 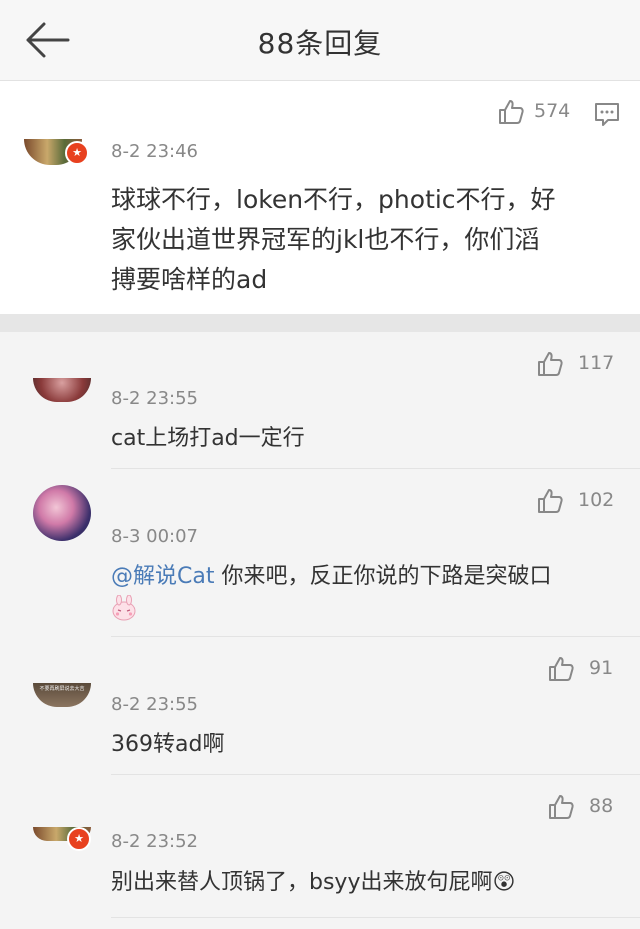 What do you see at coordinates (154, 841) in the screenshot?
I see `comment-time: 8-2 23:52` at bounding box center [154, 841].